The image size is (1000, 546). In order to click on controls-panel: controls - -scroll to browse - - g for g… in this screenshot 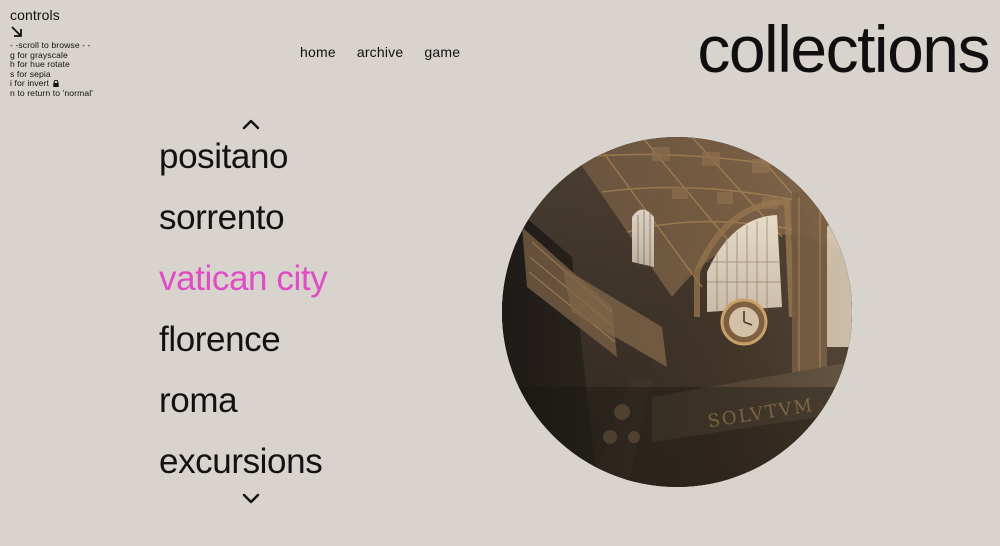, I will do `click(70, 53)`.